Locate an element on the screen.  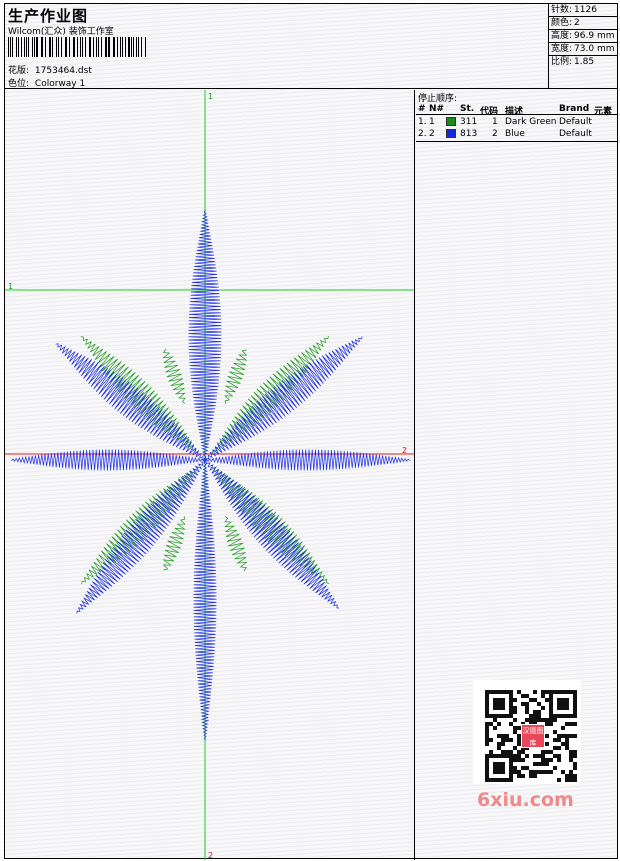
stop-row-no: 1. is located at coordinates (422, 122).